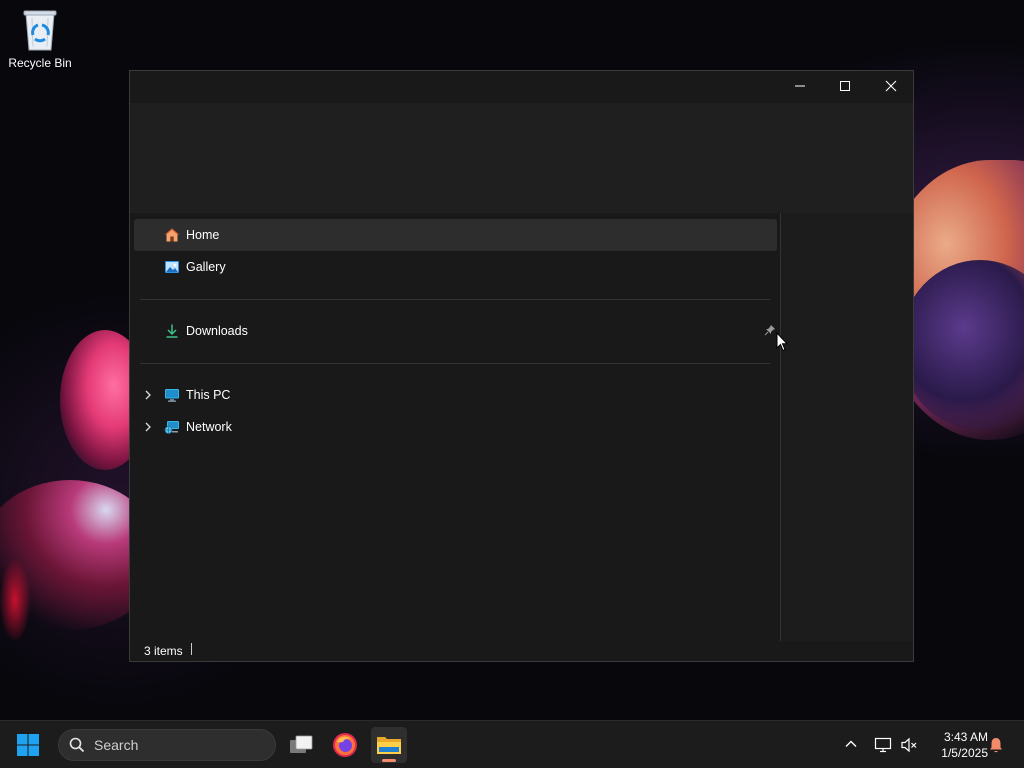 The width and height of the screenshot is (1024, 768). I want to click on firefox-icon, so click(345, 745).